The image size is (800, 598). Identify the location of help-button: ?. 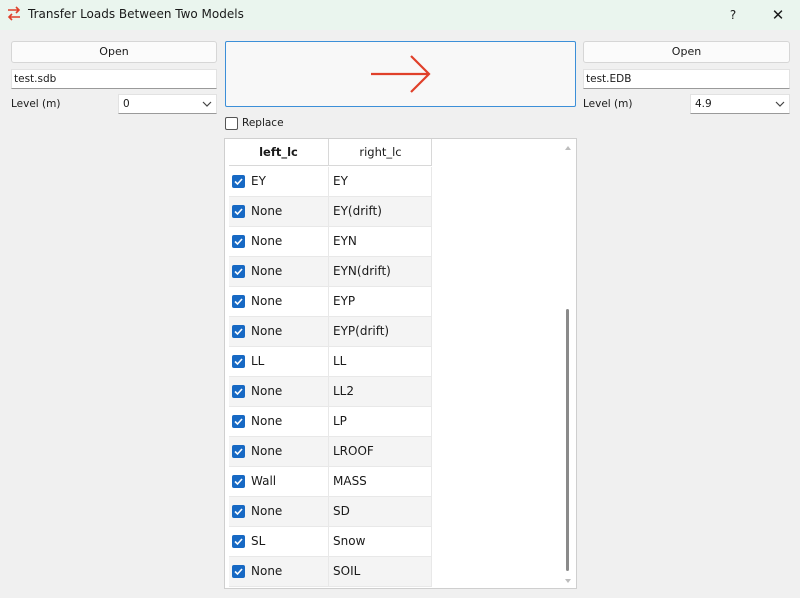
(733, 15).